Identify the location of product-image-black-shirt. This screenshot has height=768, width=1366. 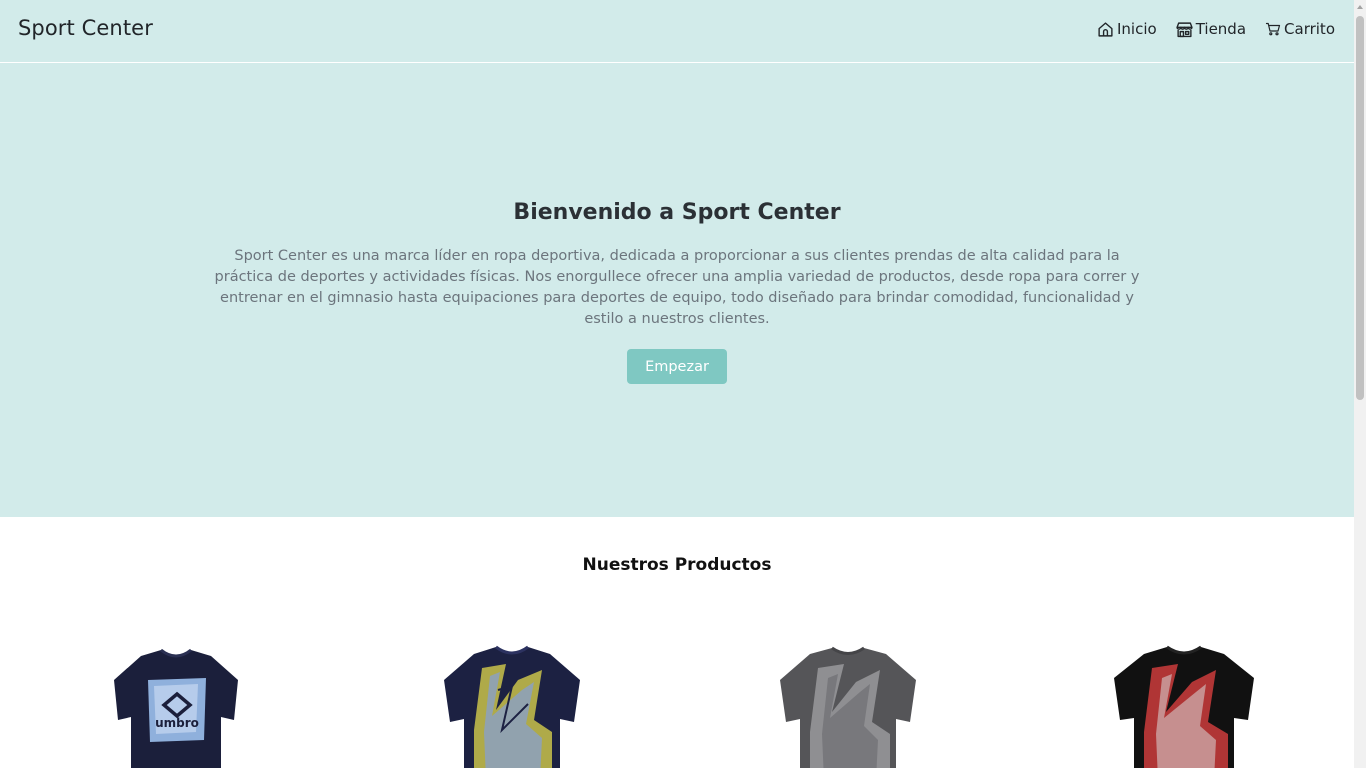
(1184, 706).